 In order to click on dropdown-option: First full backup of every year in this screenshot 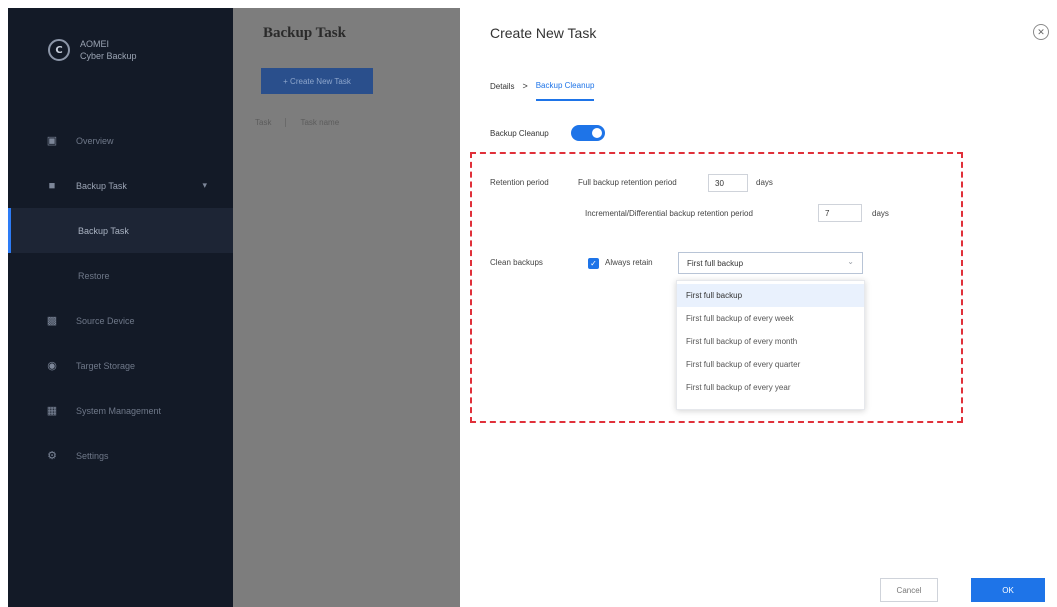, I will do `click(770, 387)`.